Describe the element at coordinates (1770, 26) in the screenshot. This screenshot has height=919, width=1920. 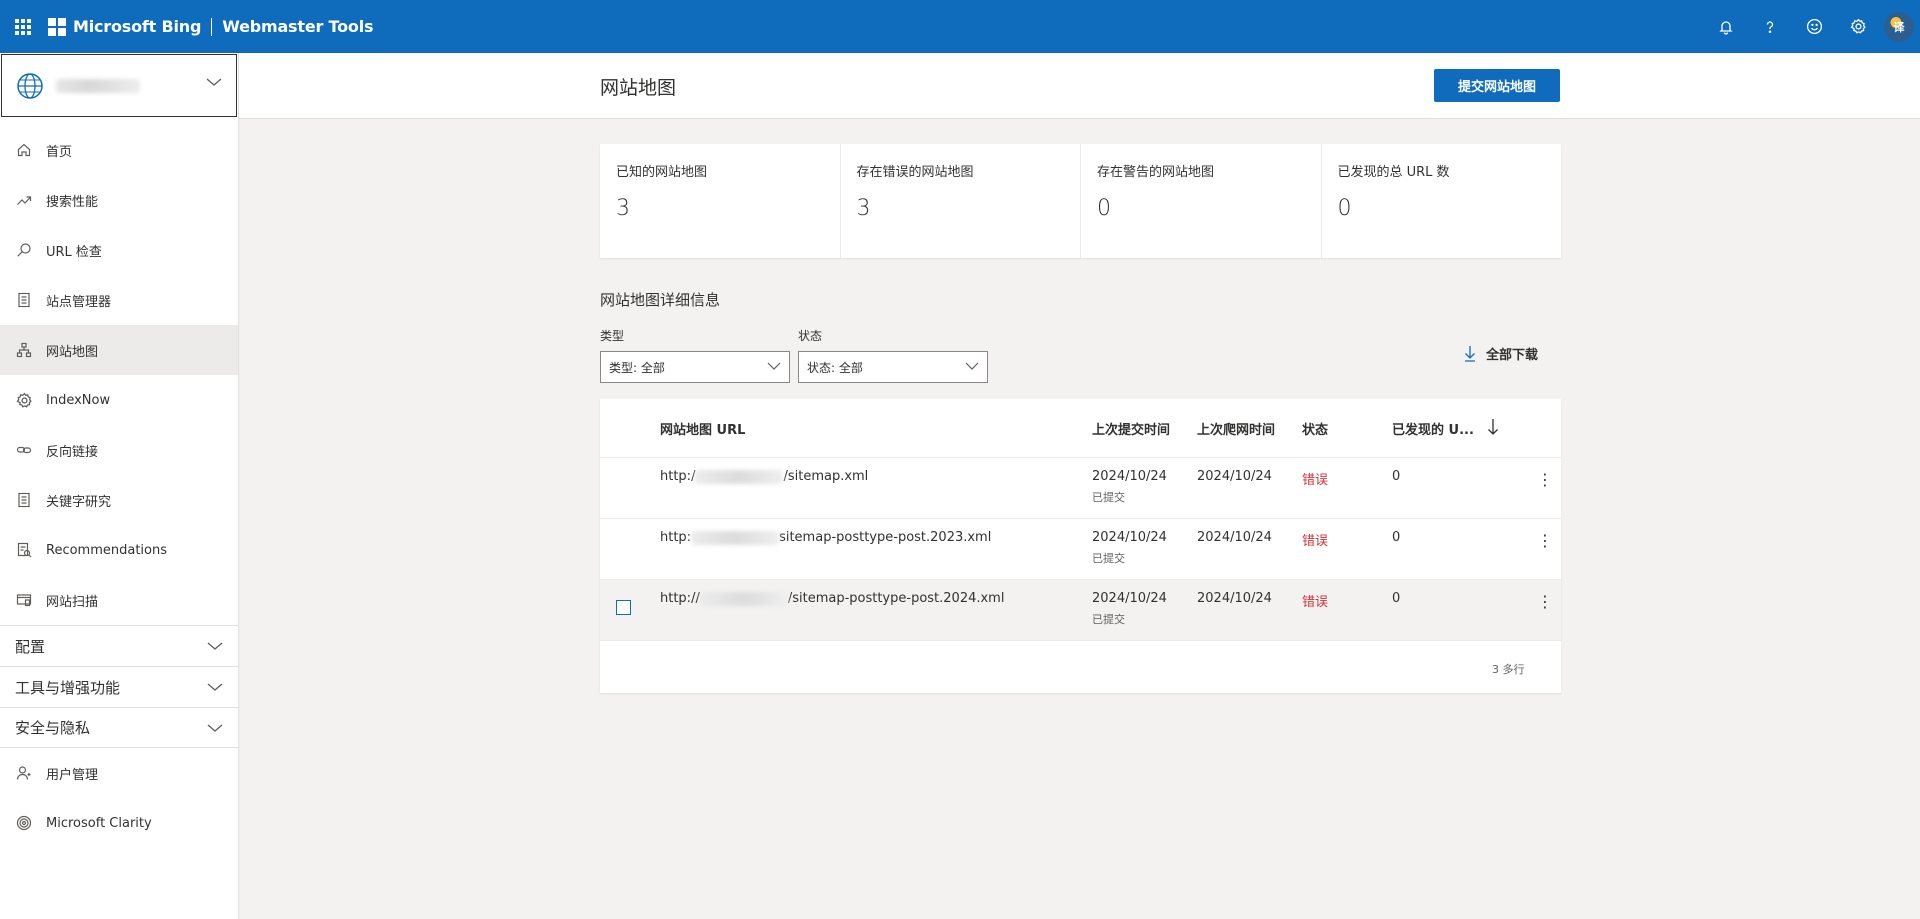
I see `help-icon` at that location.